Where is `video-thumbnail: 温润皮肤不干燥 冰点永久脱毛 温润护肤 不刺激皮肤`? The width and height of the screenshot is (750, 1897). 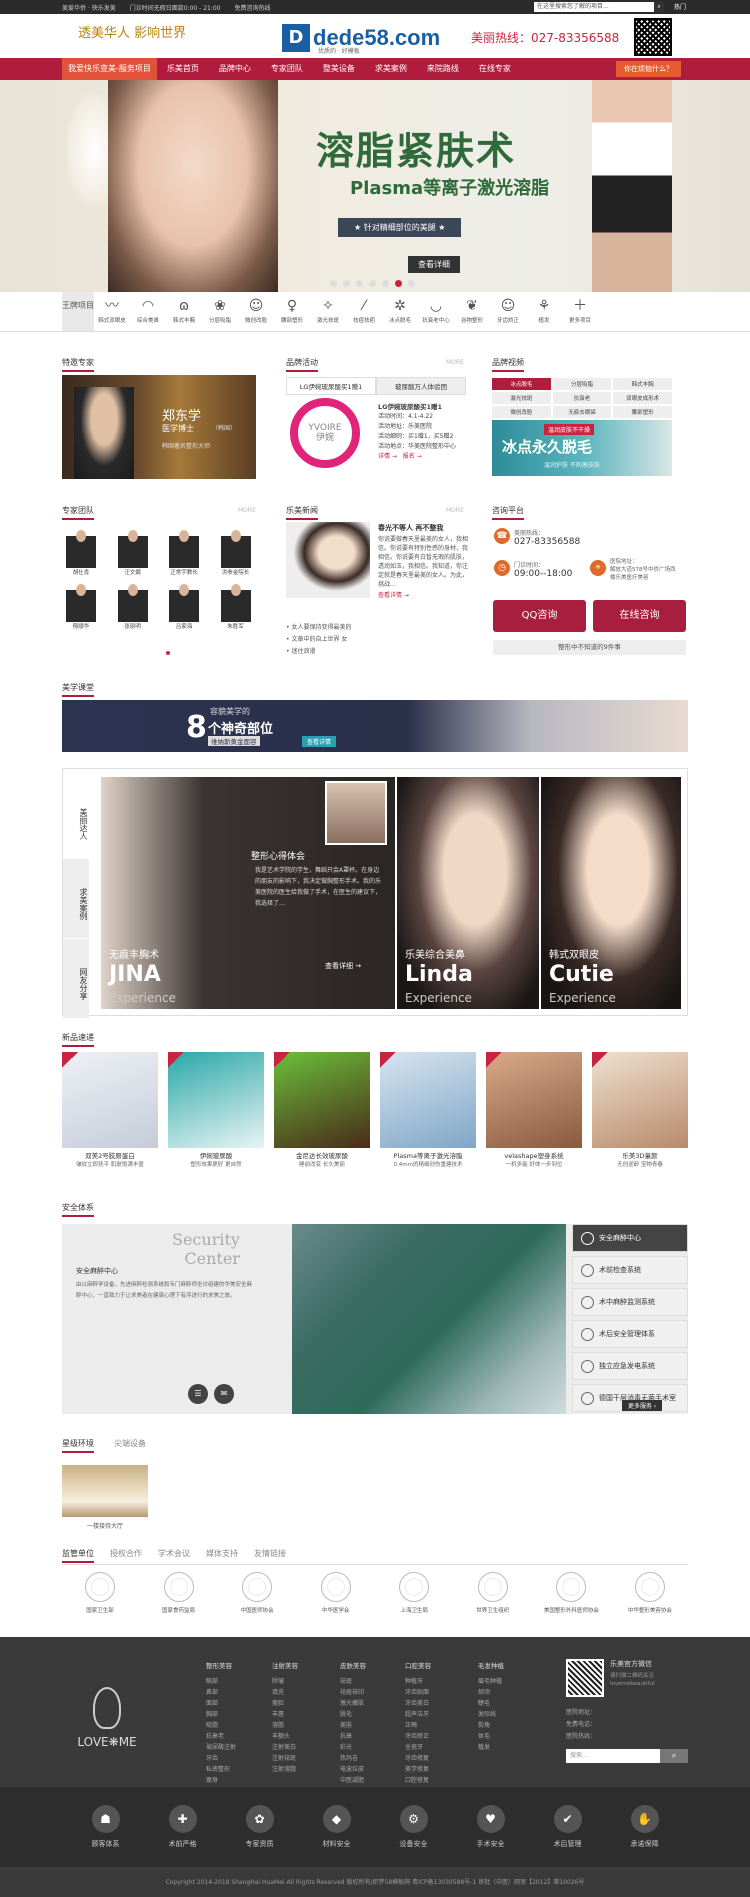
video-thumbnail: 温润皮肤不干燥 冰点永久脱毛 温润护肤 不刺激皮肤 is located at coordinates (582, 448).